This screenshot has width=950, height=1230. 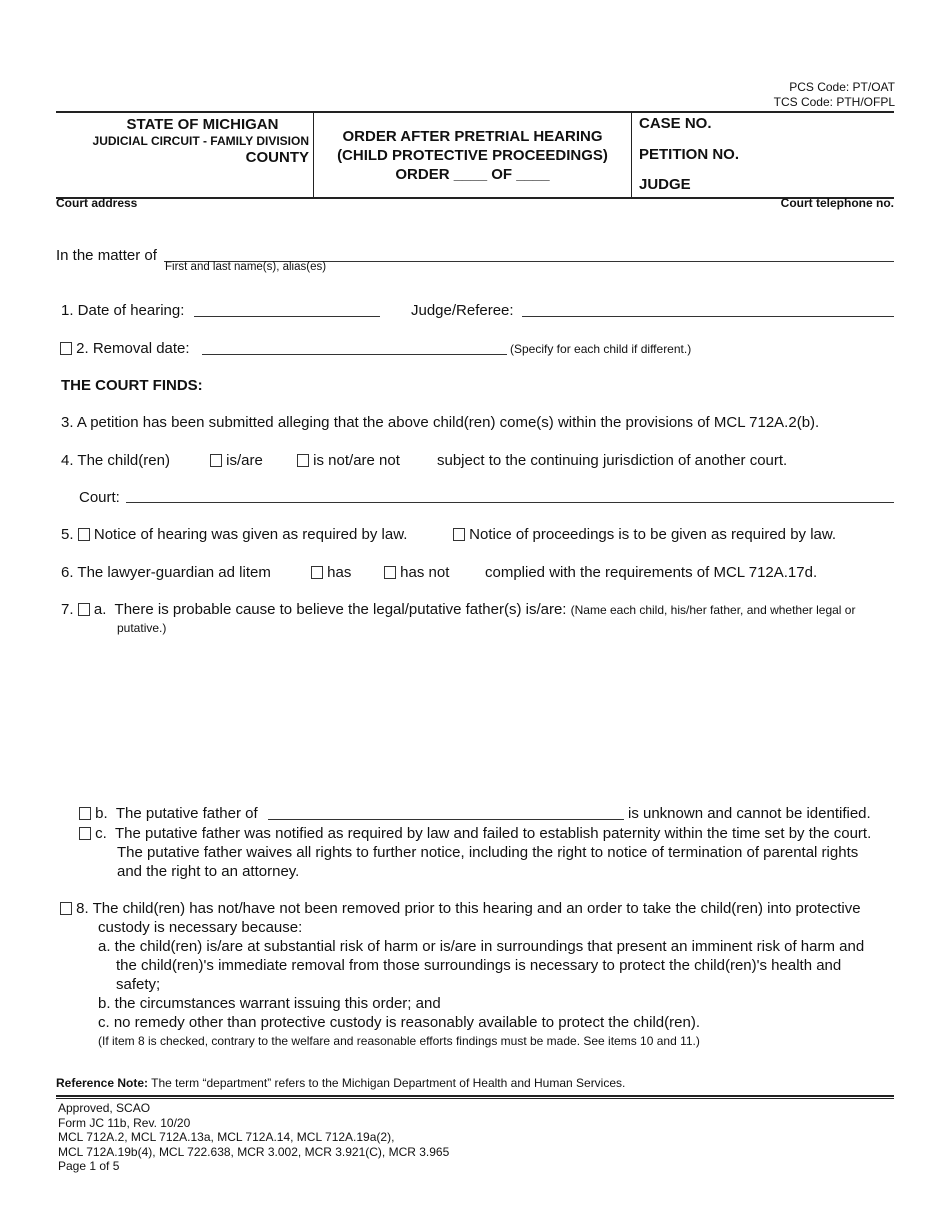 I want to click on item-7b-row: b. The putative father of, so click(x=168, y=813).